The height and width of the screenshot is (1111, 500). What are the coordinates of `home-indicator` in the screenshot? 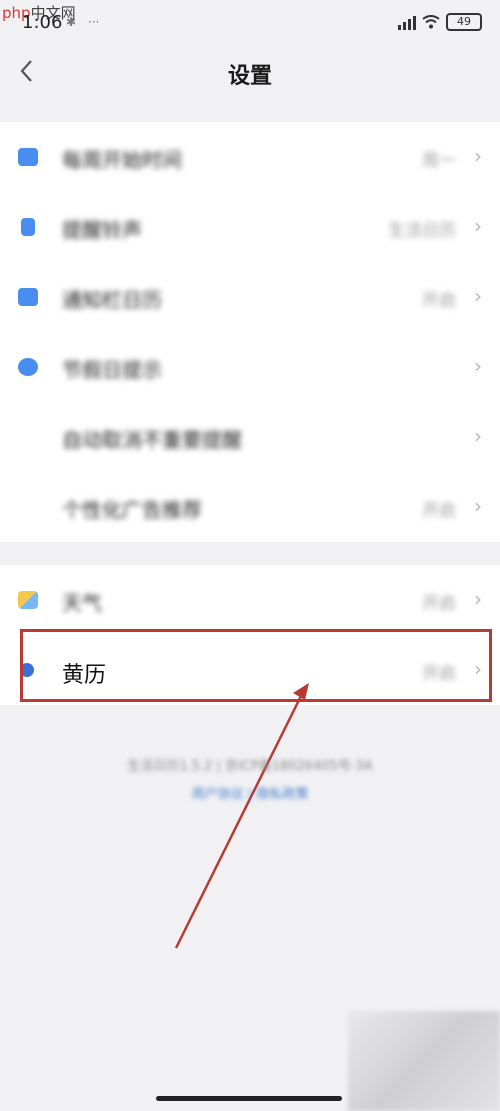 It's located at (249, 1098).